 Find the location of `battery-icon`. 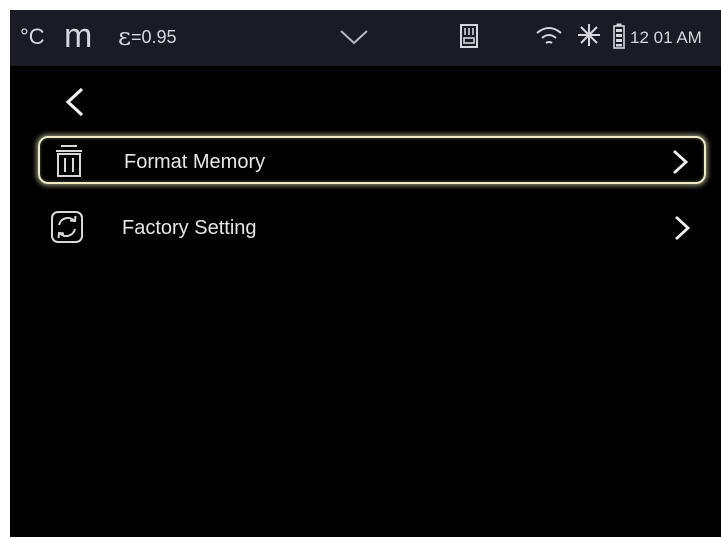

battery-icon is located at coordinates (619, 36).